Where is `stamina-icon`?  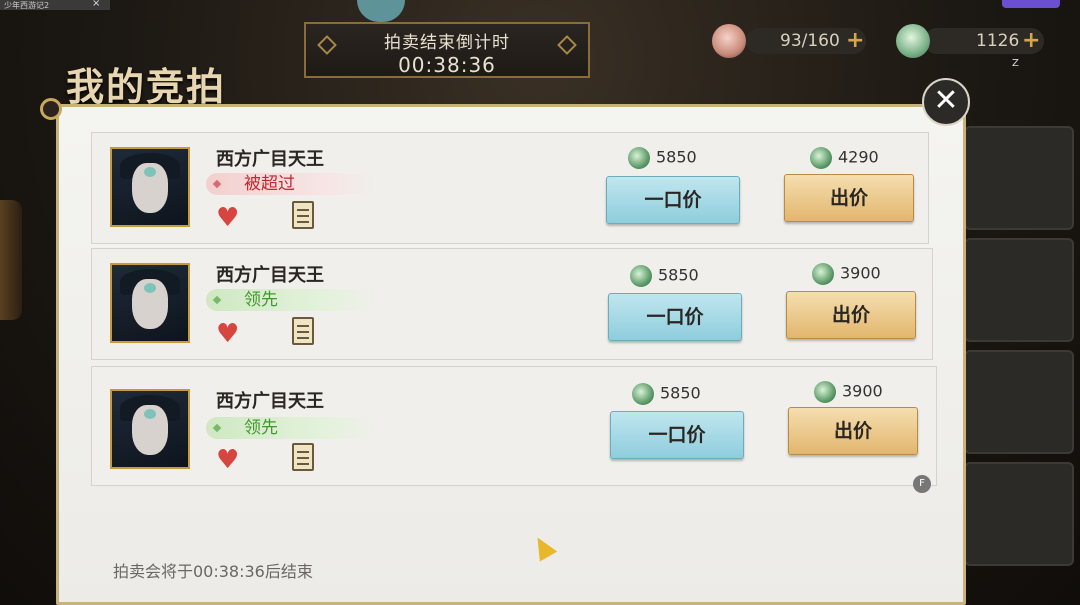
stamina-icon is located at coordinates (729, 41).